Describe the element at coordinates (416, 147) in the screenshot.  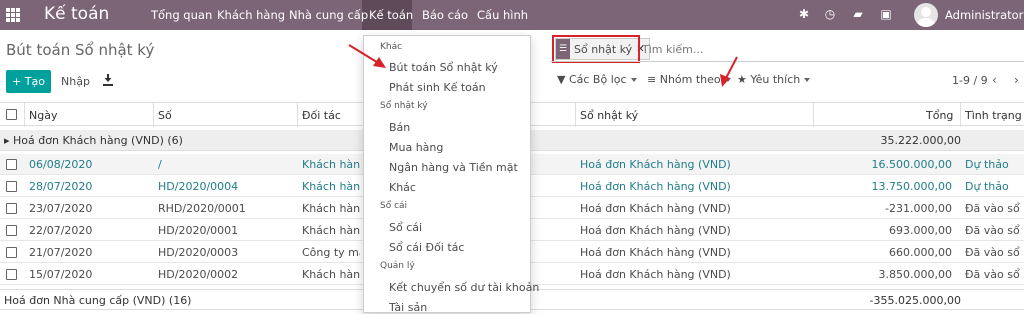
I see `dropdown-item-purchases: Mua hàng` at that location.